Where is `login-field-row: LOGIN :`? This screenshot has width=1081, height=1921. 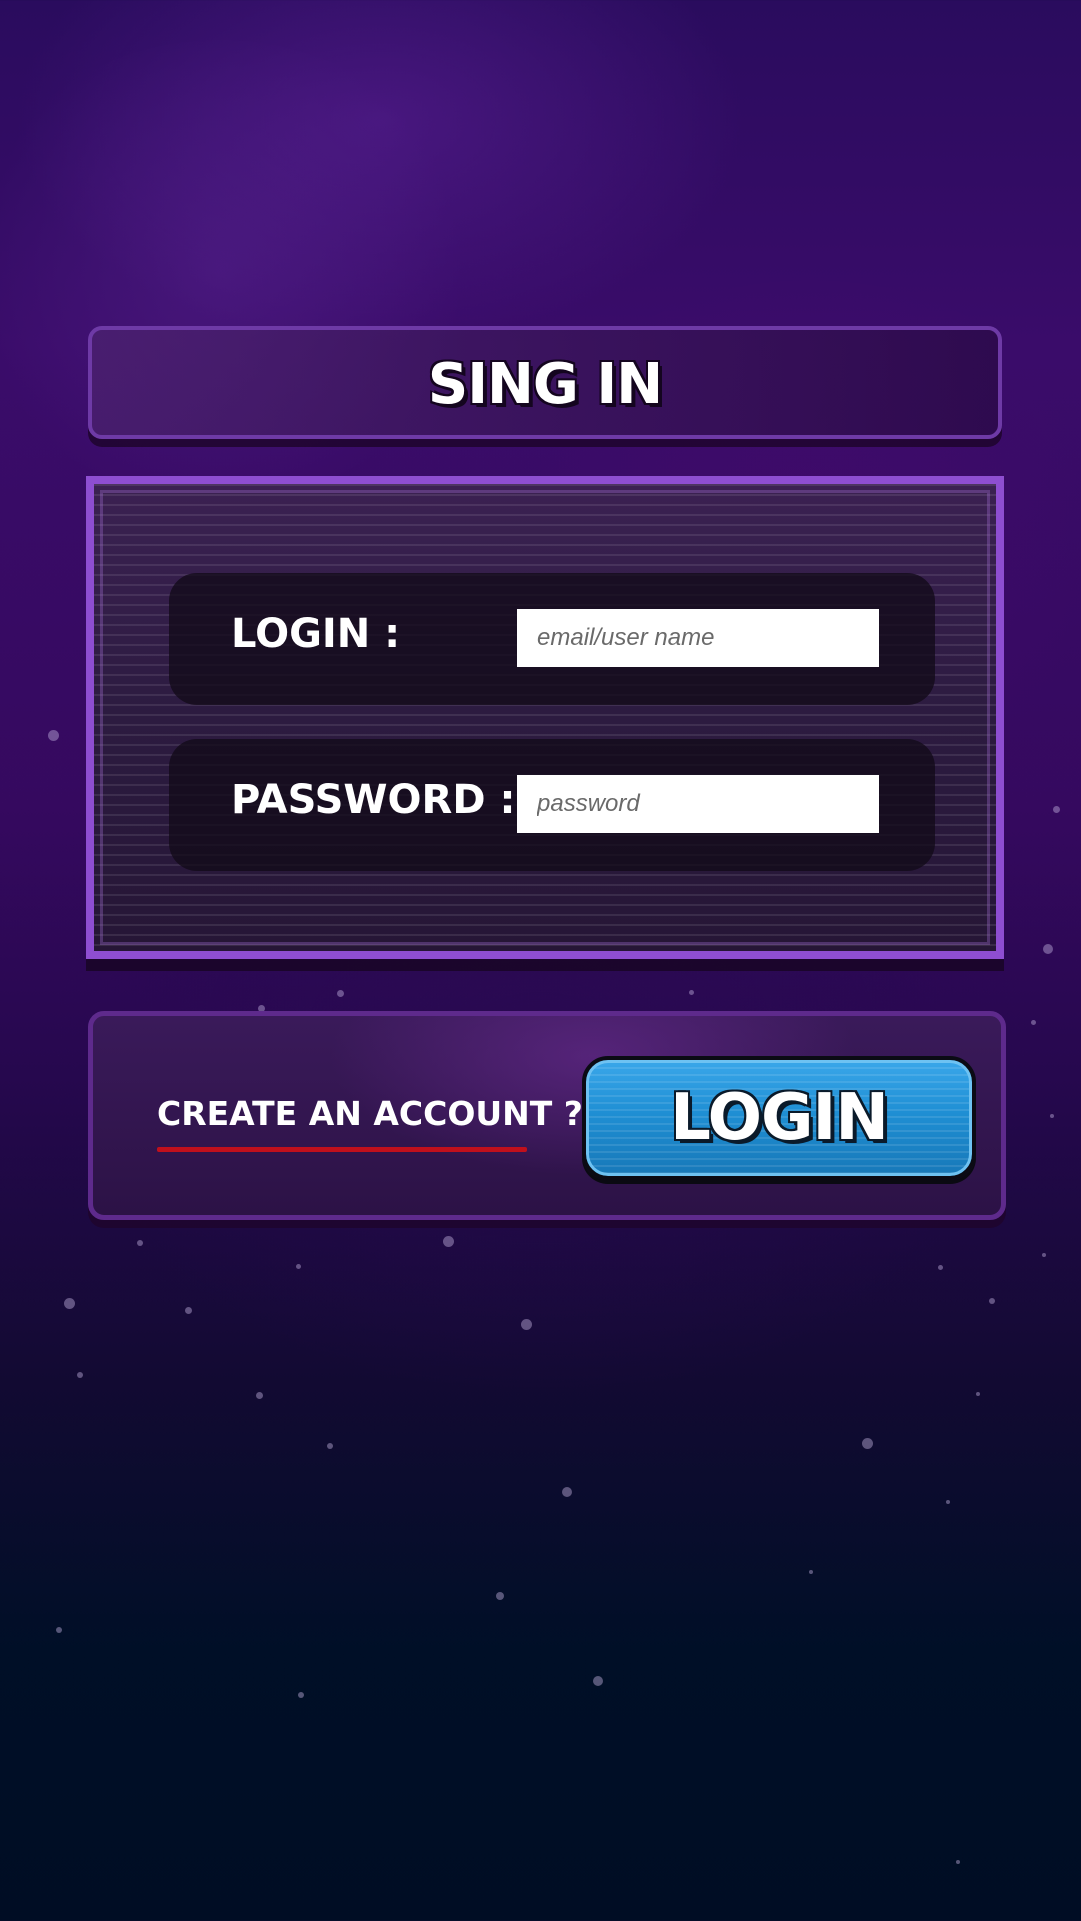 login-field-row: LOGIN : is located at coordinates (552, 639).